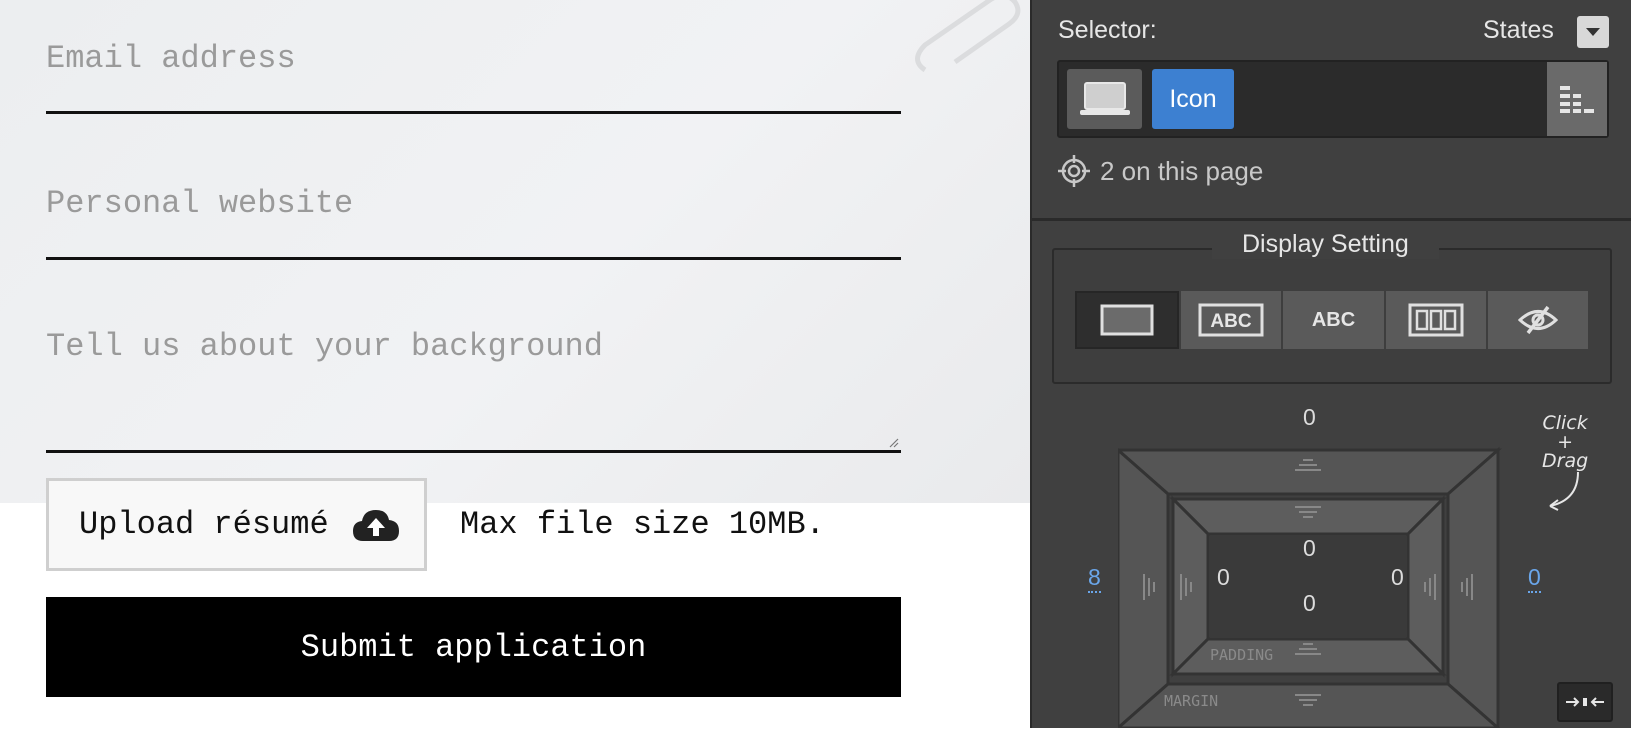 The height and width of the screenshot is (733, 1631). What do you see at coordinates (1074, 171) in the screenshot?
I see `target-icon` at bounding box center [1074, 171].